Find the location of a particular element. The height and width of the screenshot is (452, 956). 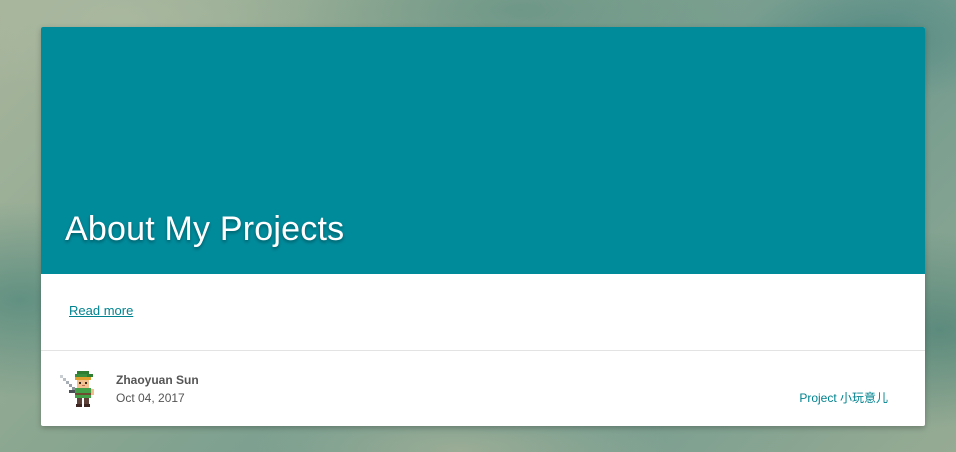

author-name: Zhaoyuan Sun is located at coordinates (157, 380).